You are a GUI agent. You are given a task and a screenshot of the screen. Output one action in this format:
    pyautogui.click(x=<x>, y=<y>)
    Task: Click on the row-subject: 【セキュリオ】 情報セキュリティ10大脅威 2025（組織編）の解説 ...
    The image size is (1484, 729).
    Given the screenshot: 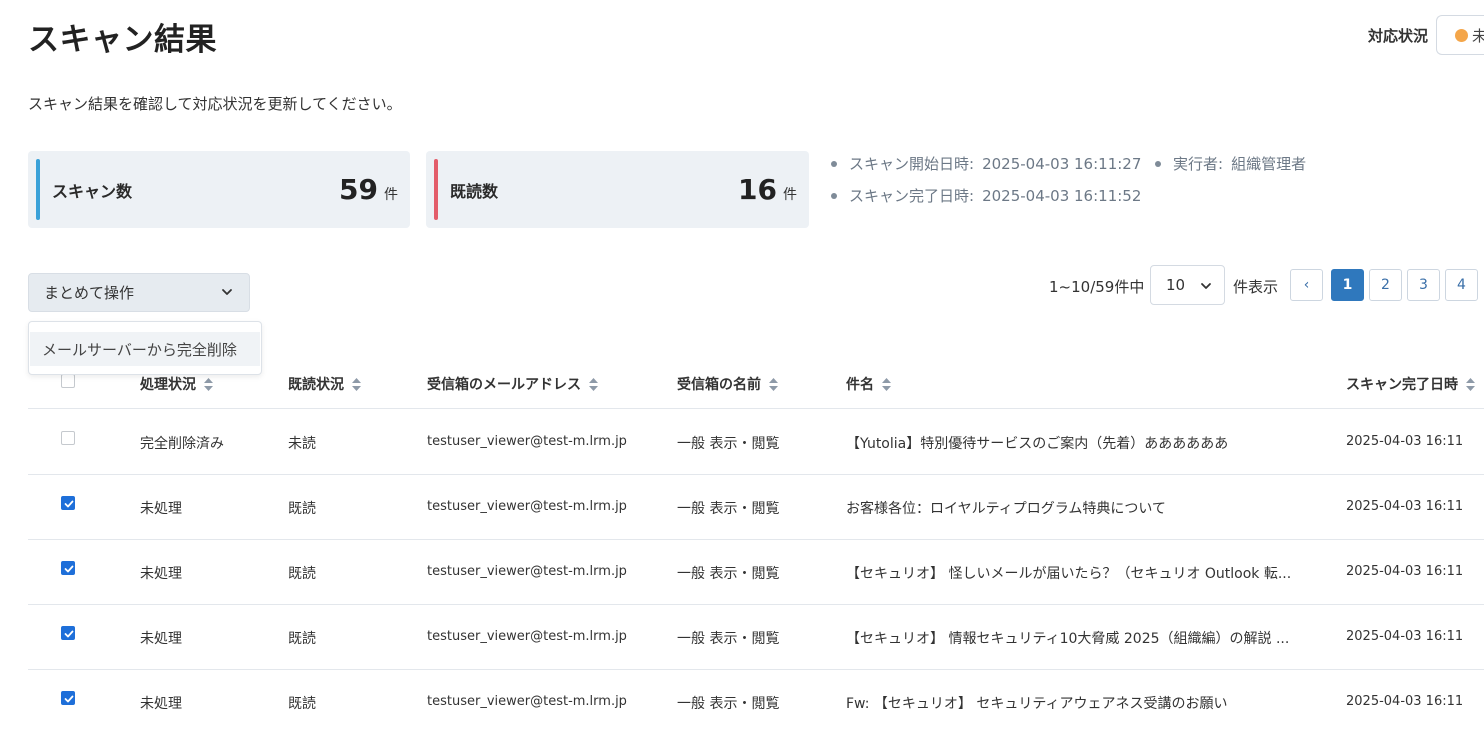 What is the action you would take?
    pyautogui.click(x=1067, y=638)
    